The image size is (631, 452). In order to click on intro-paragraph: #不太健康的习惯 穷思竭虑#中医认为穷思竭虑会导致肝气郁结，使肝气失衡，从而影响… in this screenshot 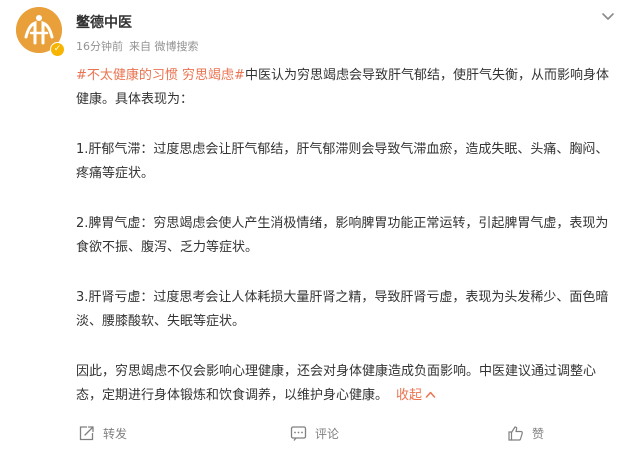, I will do `click(346, 88)`.